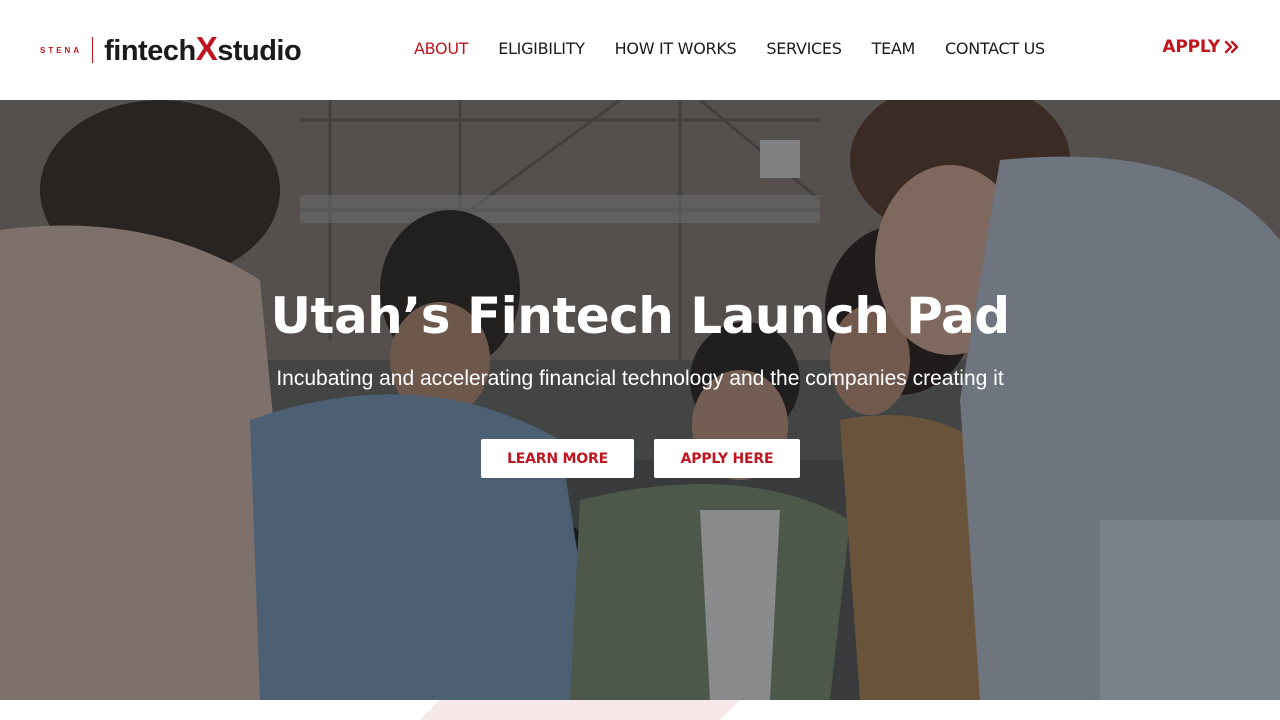 This screenshot has width=1280, height=720. What do you see at coordinates (640, 316) in the screenshot?
I see `hero-title: Utah’s Fintech Launch Pad` at bounding box center [640, 316].